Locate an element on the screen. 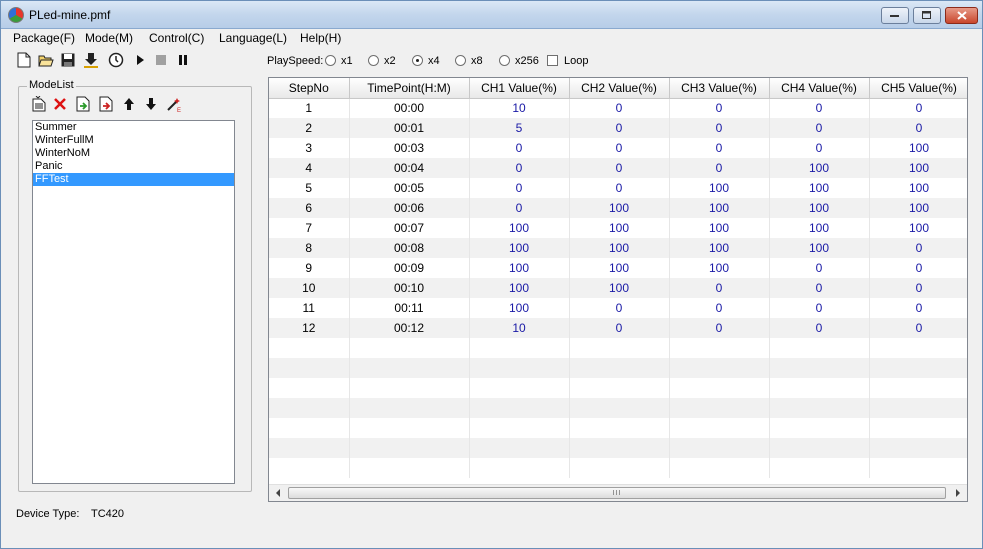 Image resolution: width=983 pixels, height=549 pixels. play-button is located at coordinates (140, 60).